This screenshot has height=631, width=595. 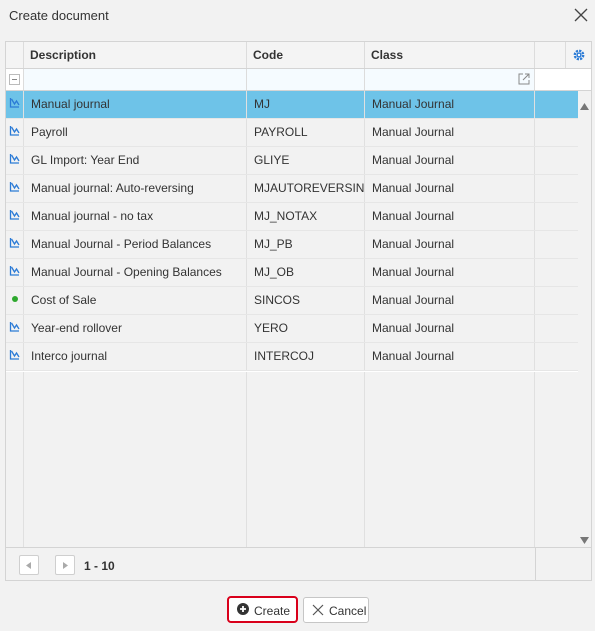 I want to click on collapse-icon, so click(x=14, y=79).